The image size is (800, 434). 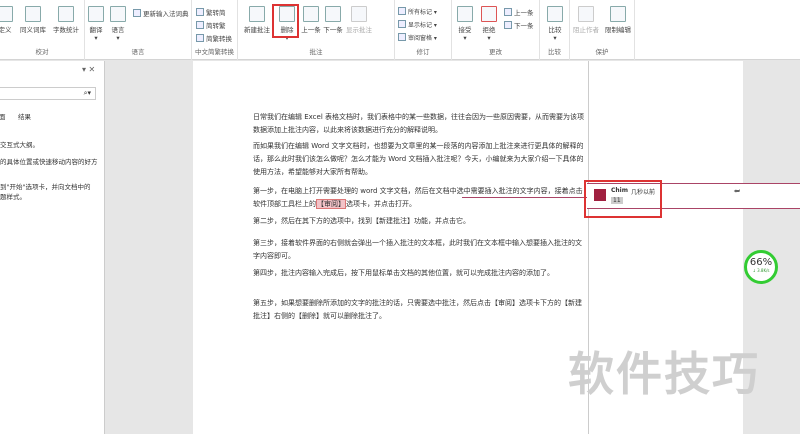 I want to click on nav-text: 到"开始"选项卡，并向文档中的, so click(x=45, y=187).